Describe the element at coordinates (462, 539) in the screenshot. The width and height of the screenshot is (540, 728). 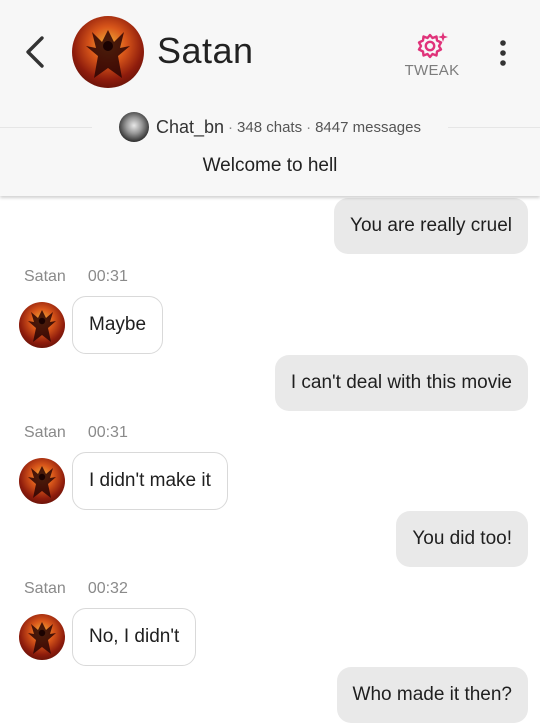
I see `user-message-bubble: You did too!` at that location.